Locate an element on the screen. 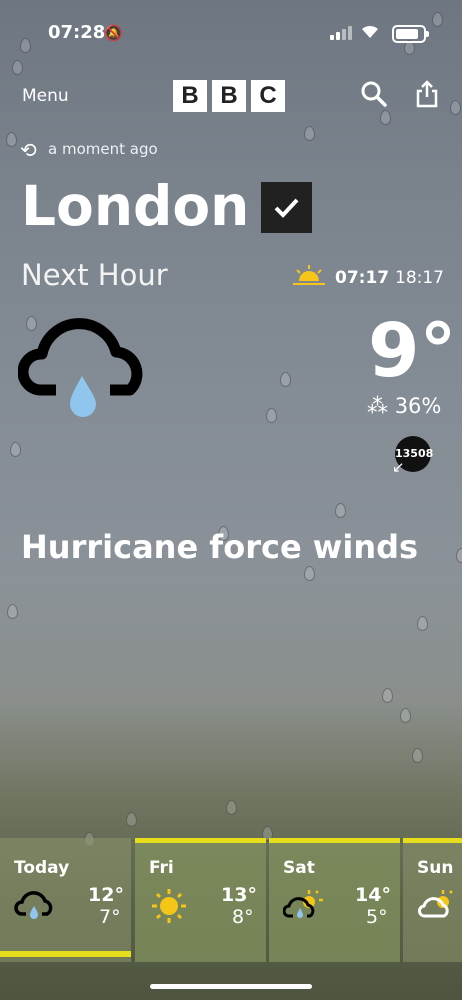 The width and height of the screenshot is (462, 1000). checkmark-icon is located at coordinates (286, 208).